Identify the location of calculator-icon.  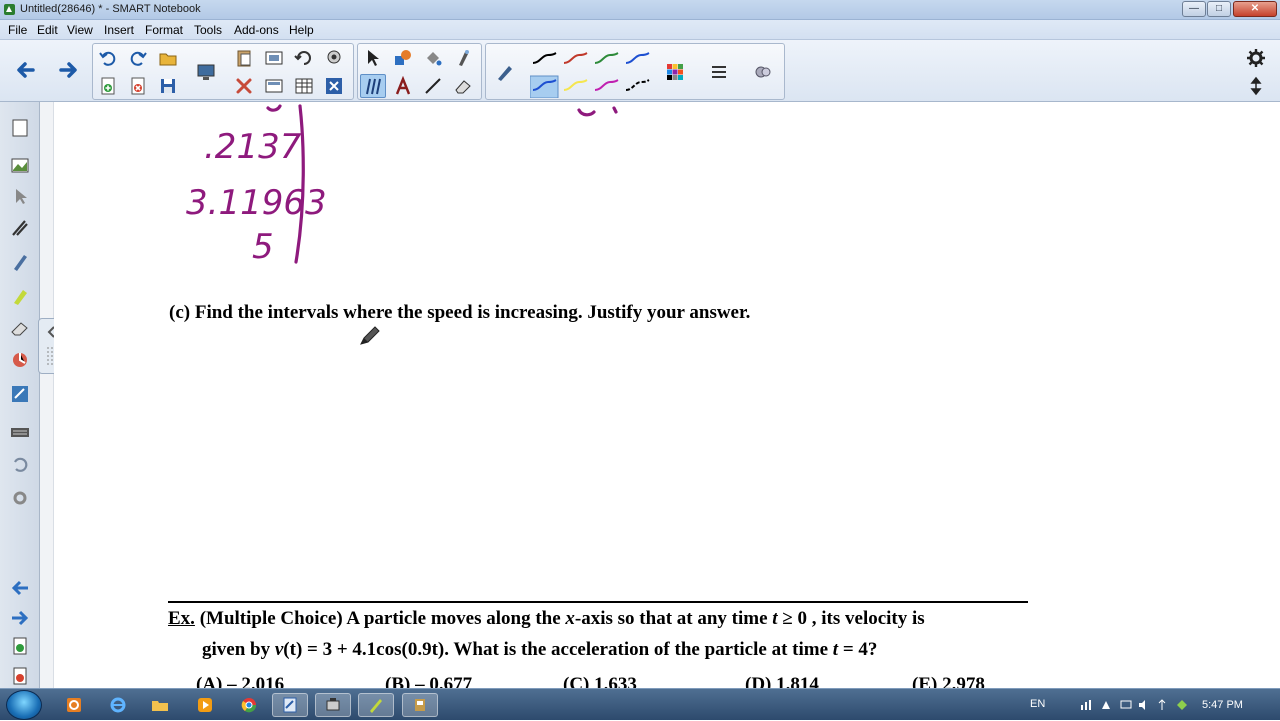
(20, 394).